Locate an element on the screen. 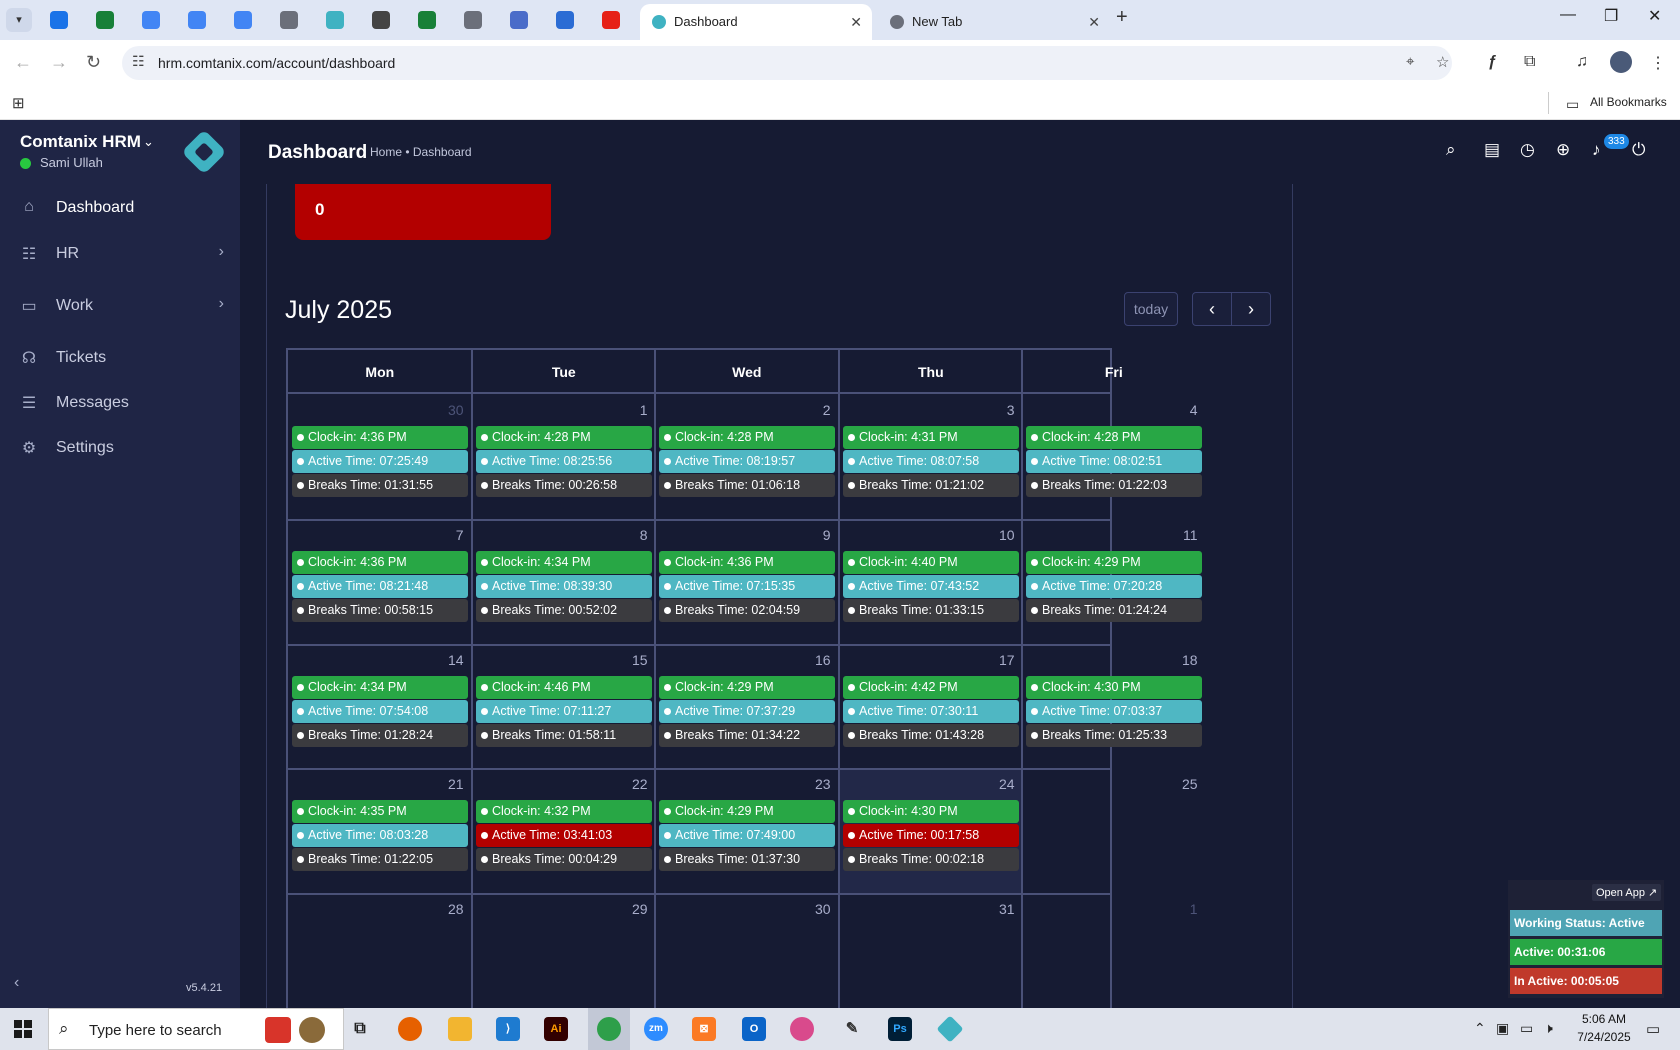 The width and height of the screenshot is (1680, 1050). day-number: 2 is located at coordinates (811, 410).